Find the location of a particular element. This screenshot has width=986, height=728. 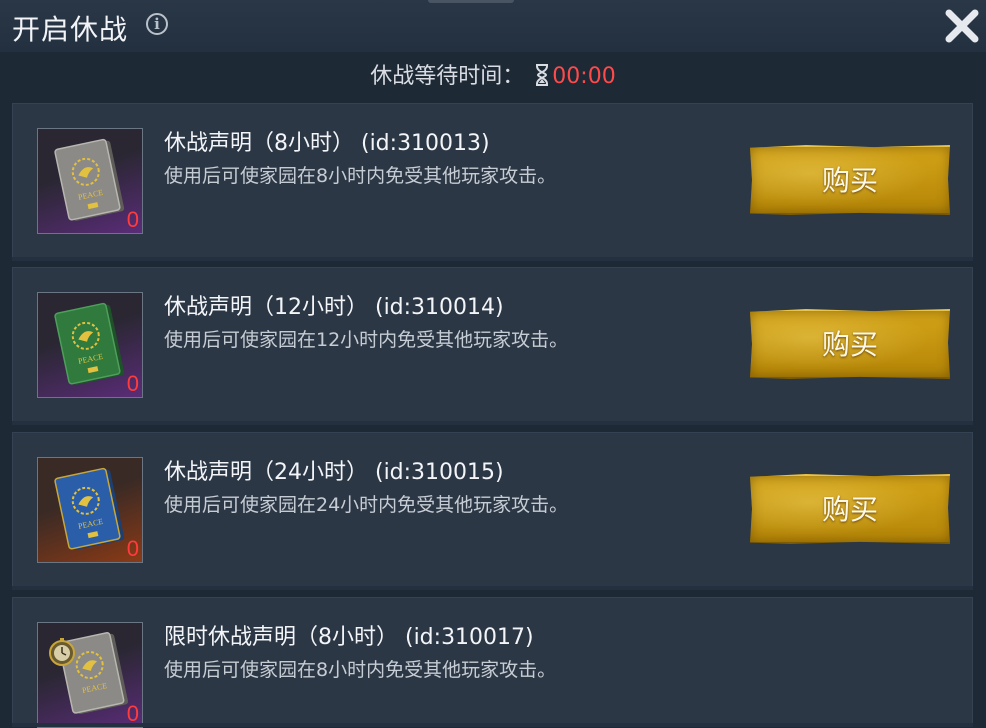

item-name: 休战声明（12小时） (id:310014) is located at coordinates (334, 307).